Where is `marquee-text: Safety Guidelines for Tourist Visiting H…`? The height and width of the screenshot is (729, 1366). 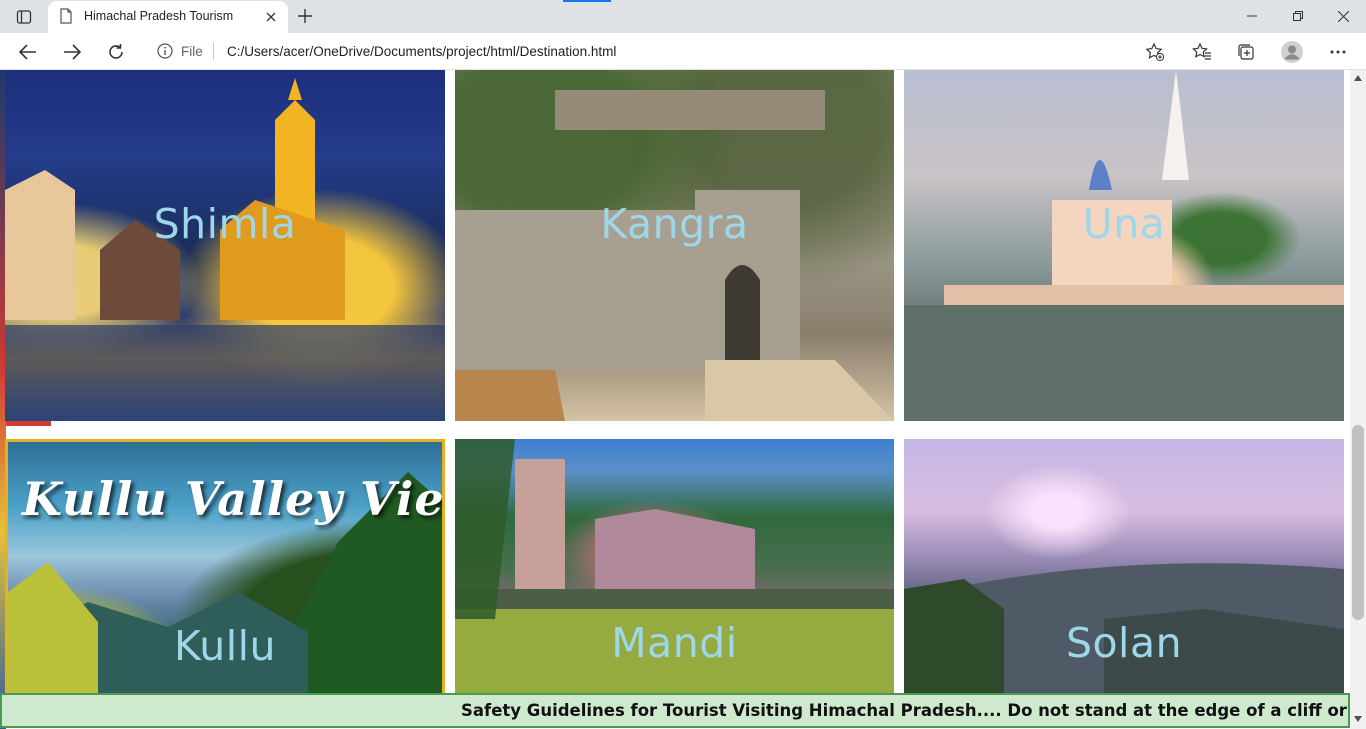 marquee-text: Safety Guidelines for Tourist Visiting H… is located at coordinates (905, 710).